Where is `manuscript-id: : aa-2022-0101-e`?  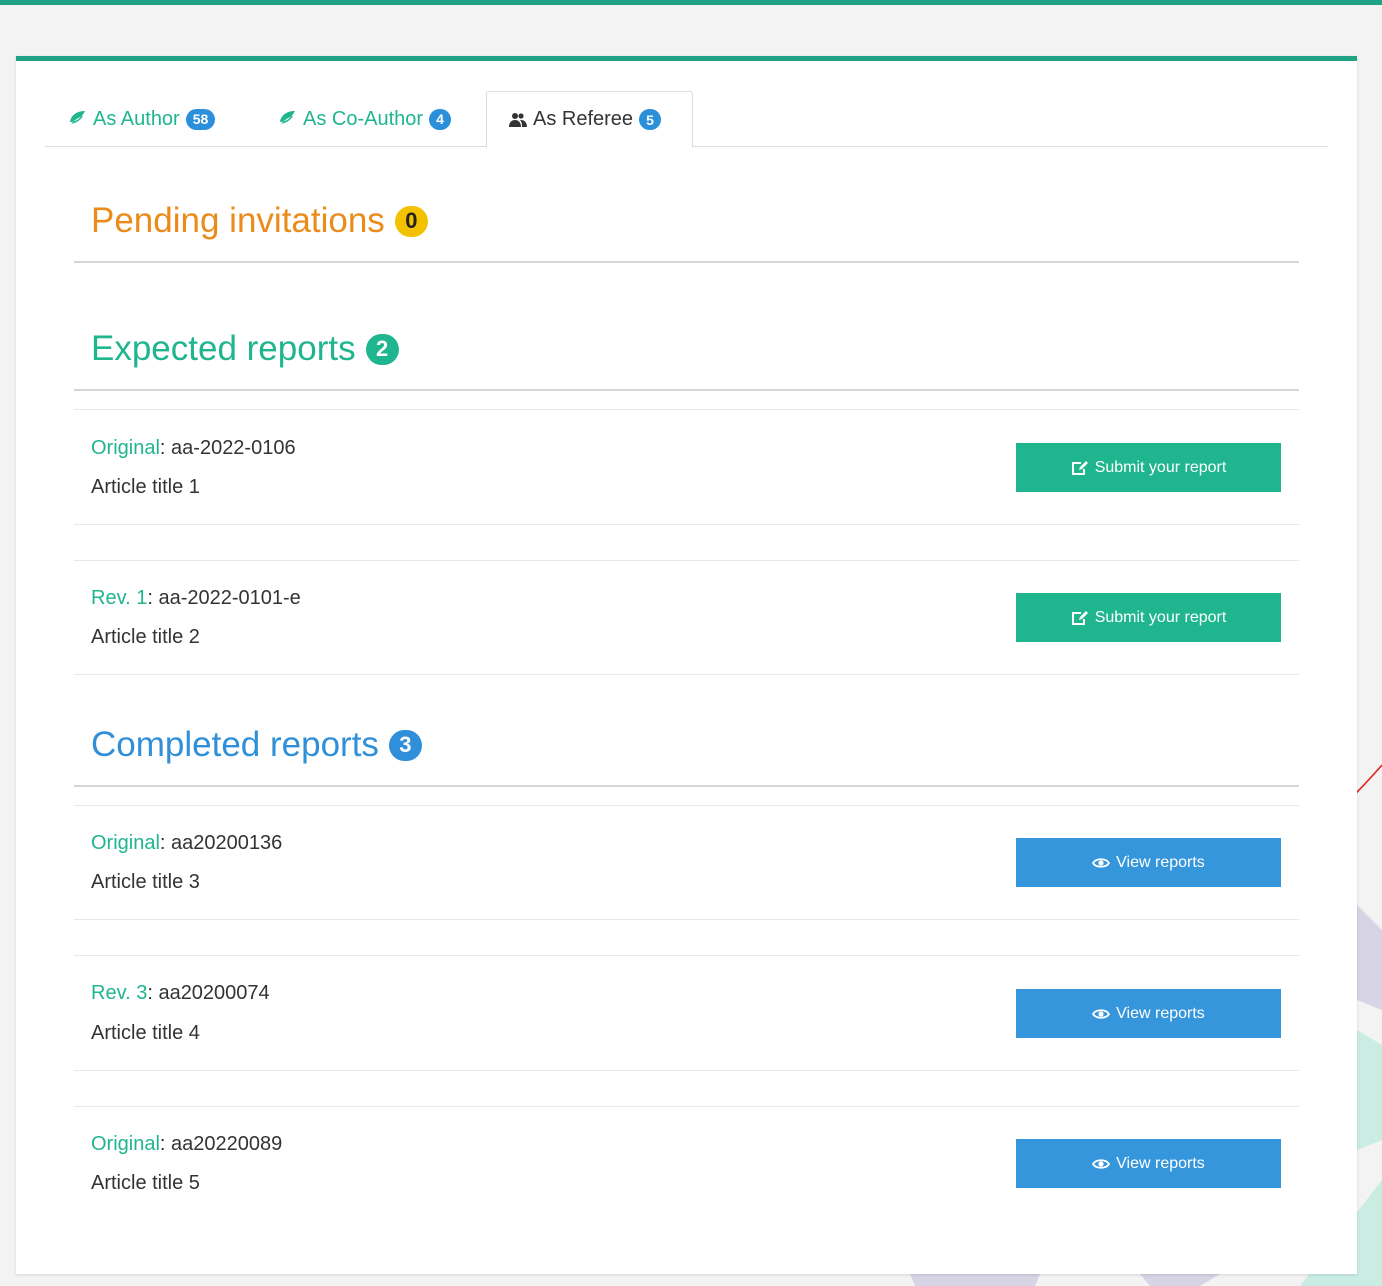
manuscript-id: : aa-2022-0101-e is located at coordinates (224, 598).